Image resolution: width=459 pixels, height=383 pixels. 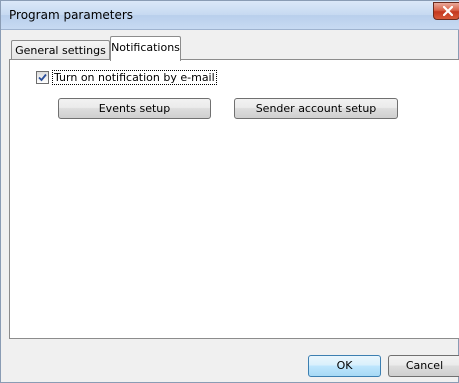 I want to click on window-title: Program parameters, so click(x=71, y=15).